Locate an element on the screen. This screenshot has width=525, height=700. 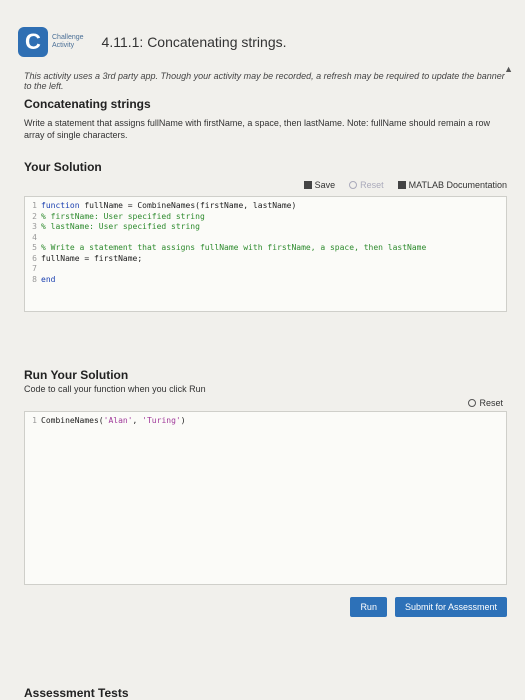
solution-toolbar: Save Reset MATLAB Documentation is located at coordinates (265, 185).